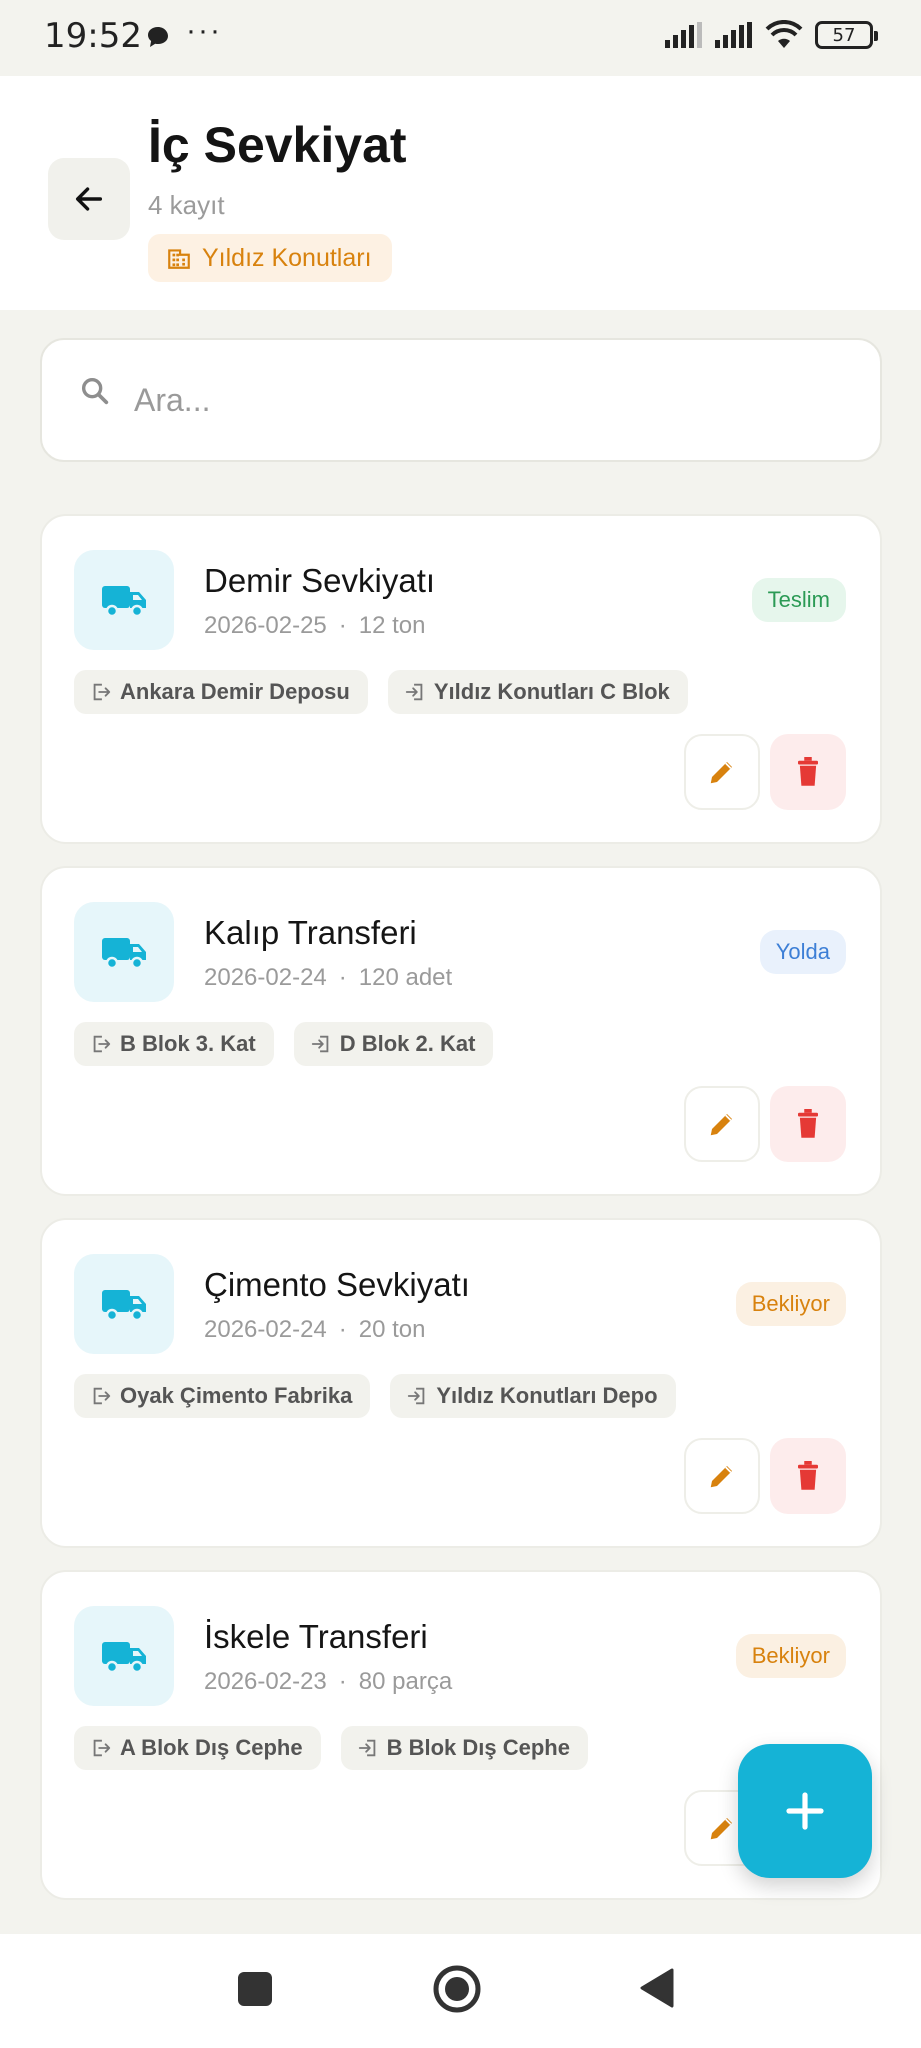  What do you see at coordinates (331, 1748) in the screenshot?
I see `location-row: A Blok Dış Cephe B Blok Dış Cephe` at bounding box center [331, 1748].